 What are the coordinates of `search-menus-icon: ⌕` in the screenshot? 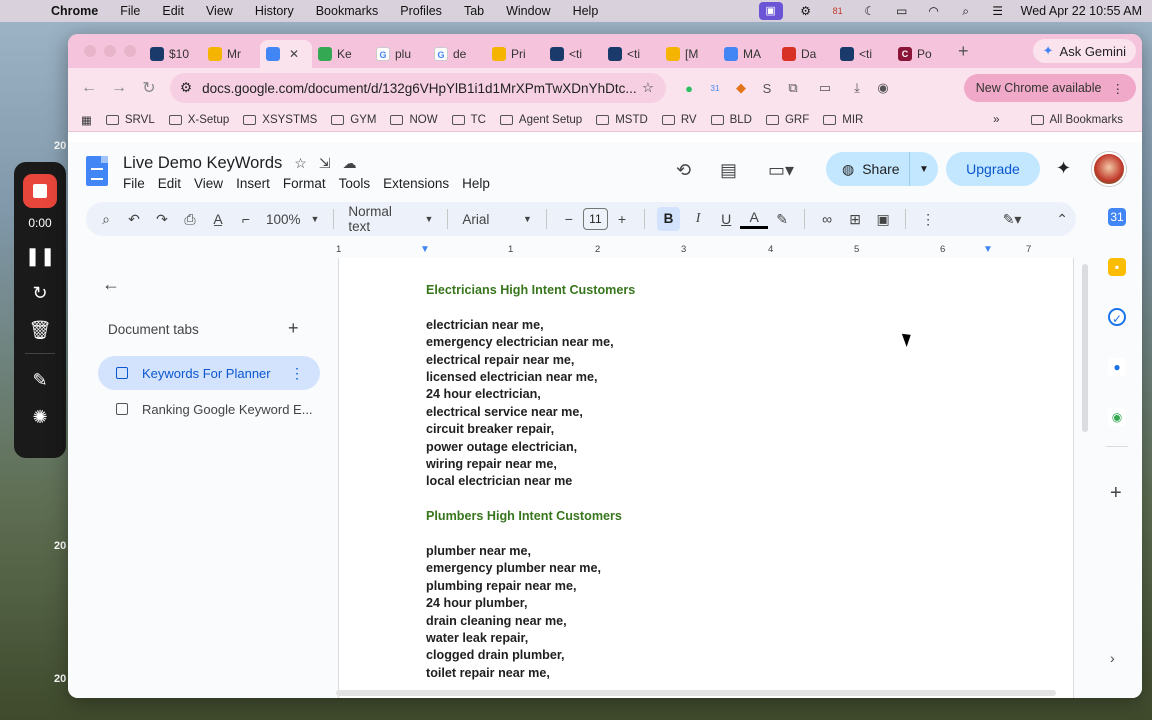 It's located at (106, 219).